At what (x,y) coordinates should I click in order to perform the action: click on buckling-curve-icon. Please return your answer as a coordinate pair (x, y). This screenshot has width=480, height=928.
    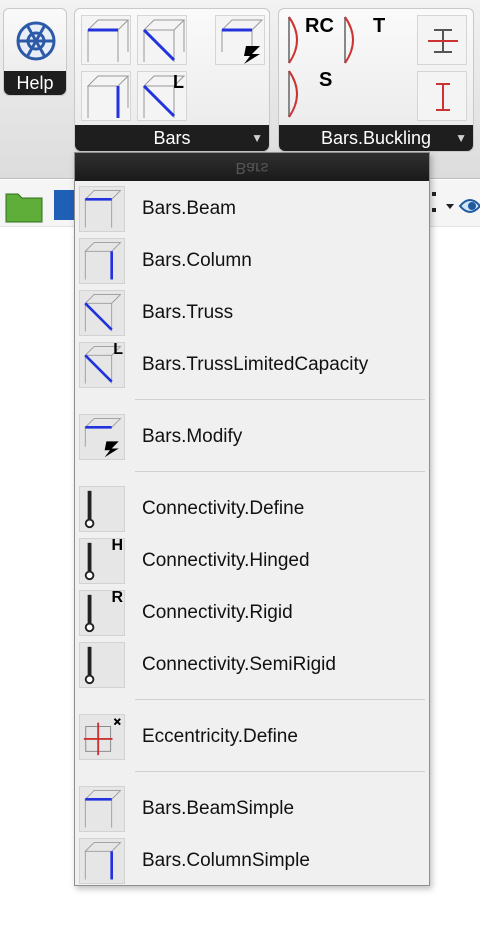
    Looking at the image, I should click on (349, 40).